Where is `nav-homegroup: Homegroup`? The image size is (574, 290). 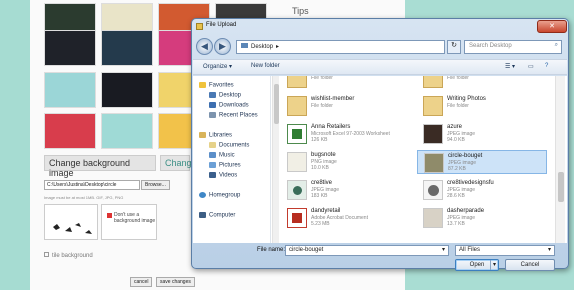 nav-homegroup: Homegroup is located at coordinates (219, 195).